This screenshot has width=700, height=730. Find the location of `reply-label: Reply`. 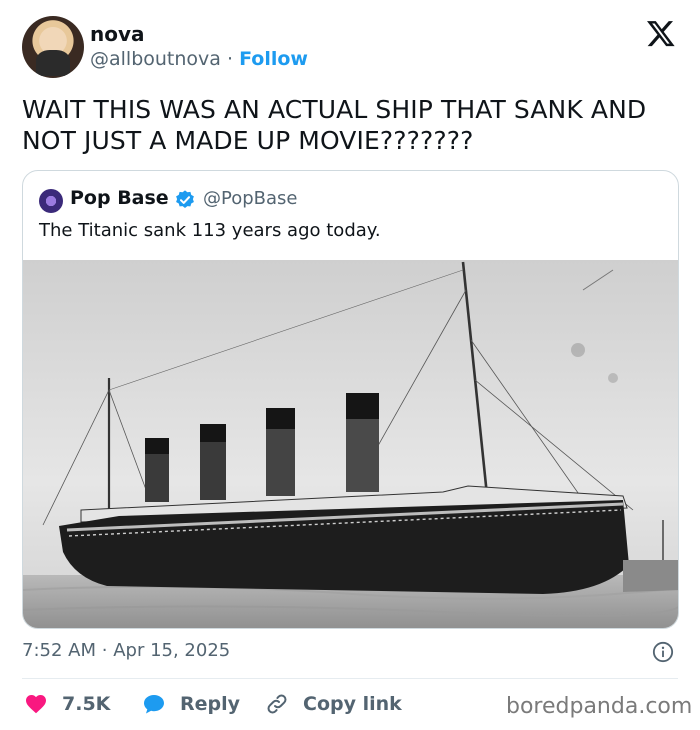

reply-label: Reply is located at coordinates (210, 704).